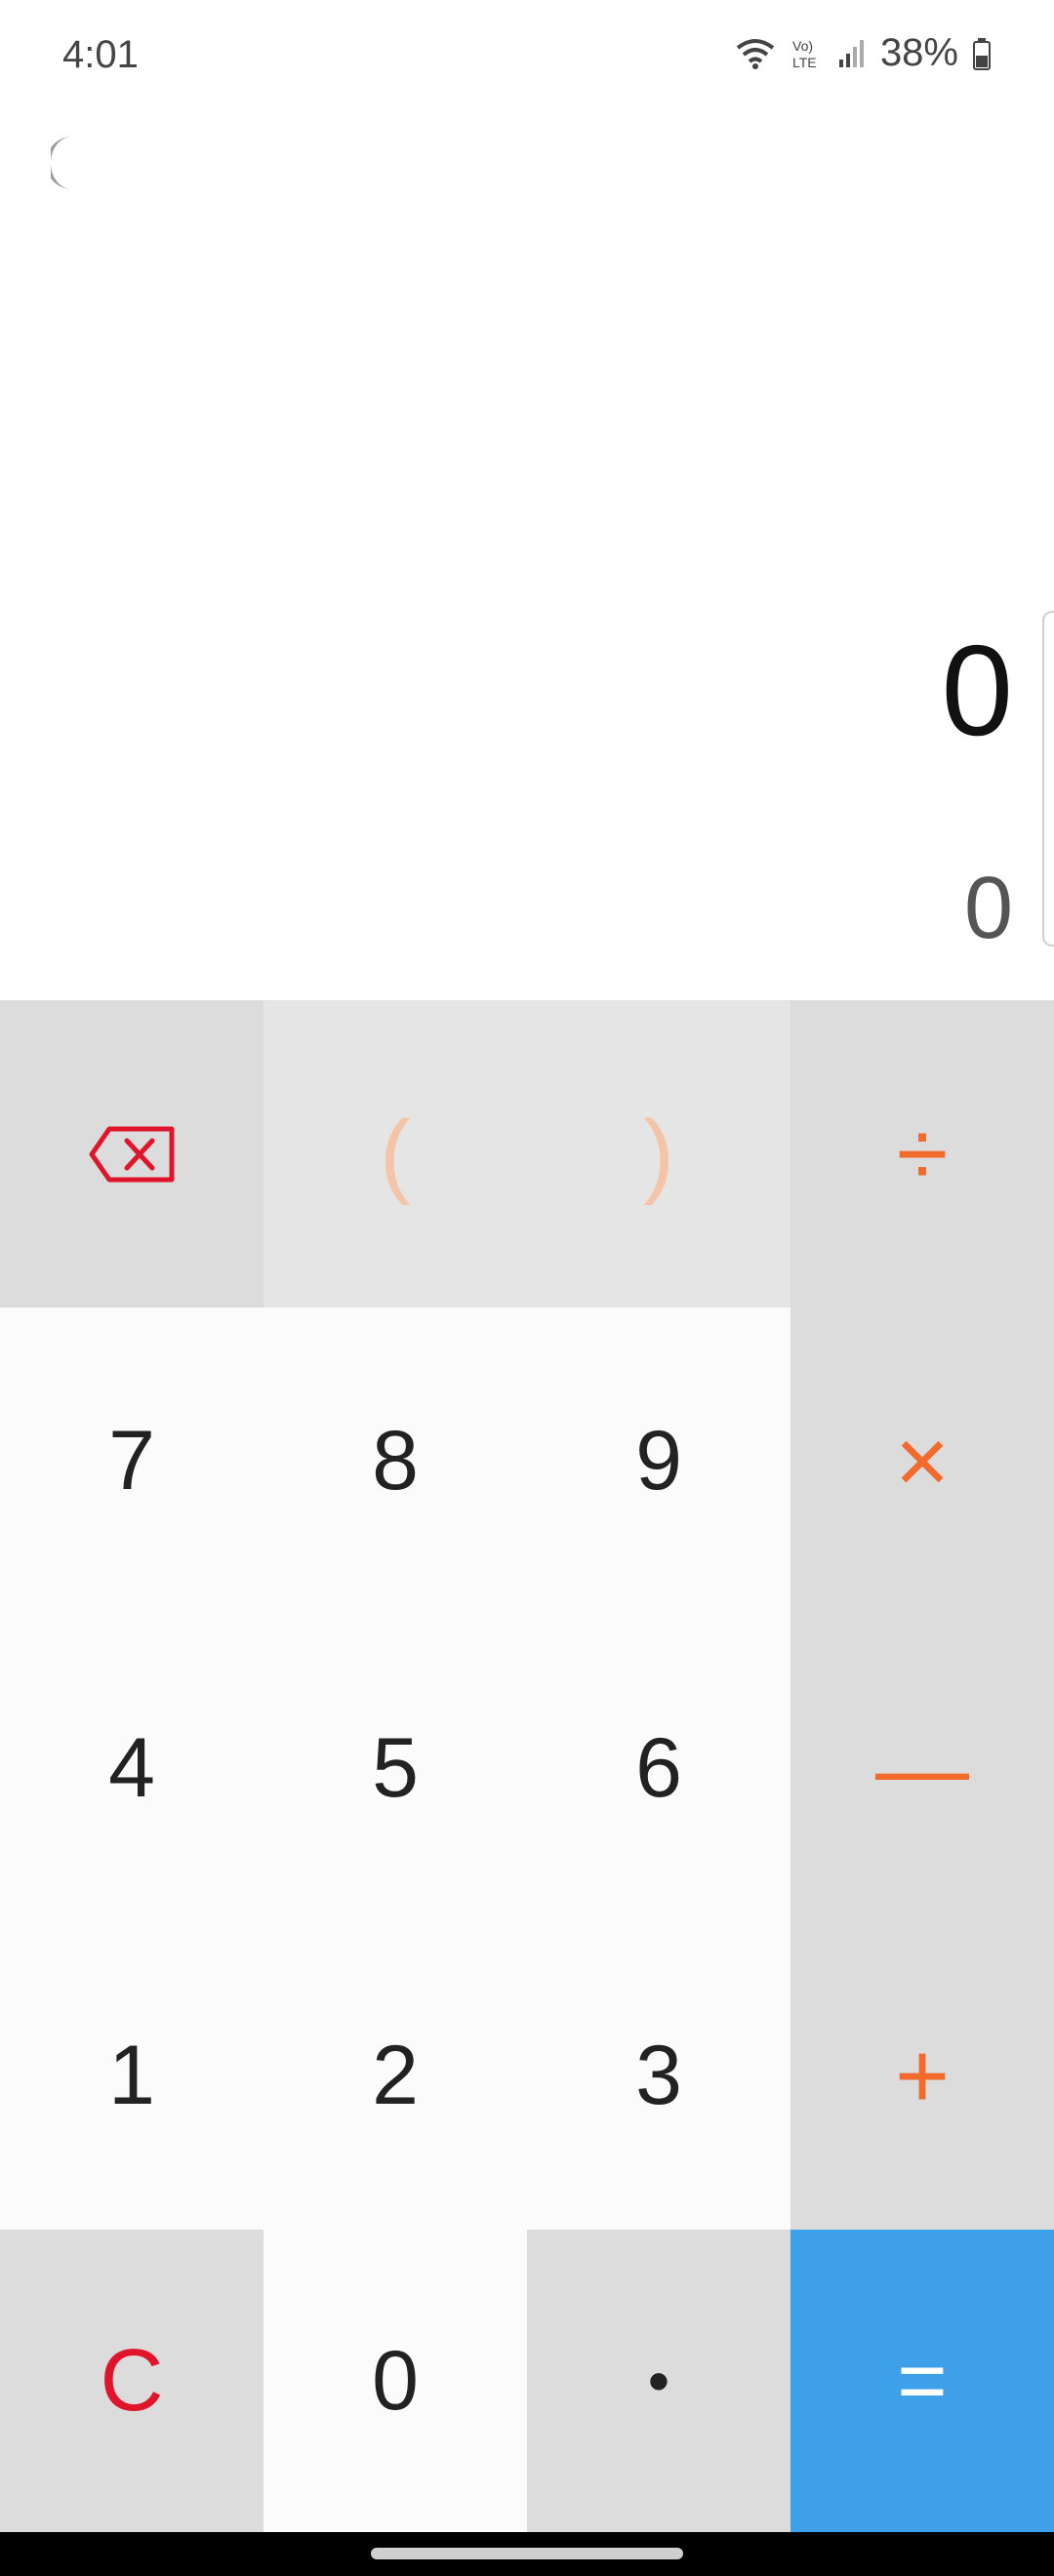  Describe the element at coordinates (922, 1461) in the screenshot. I see `multiply-button: ×` at that location.